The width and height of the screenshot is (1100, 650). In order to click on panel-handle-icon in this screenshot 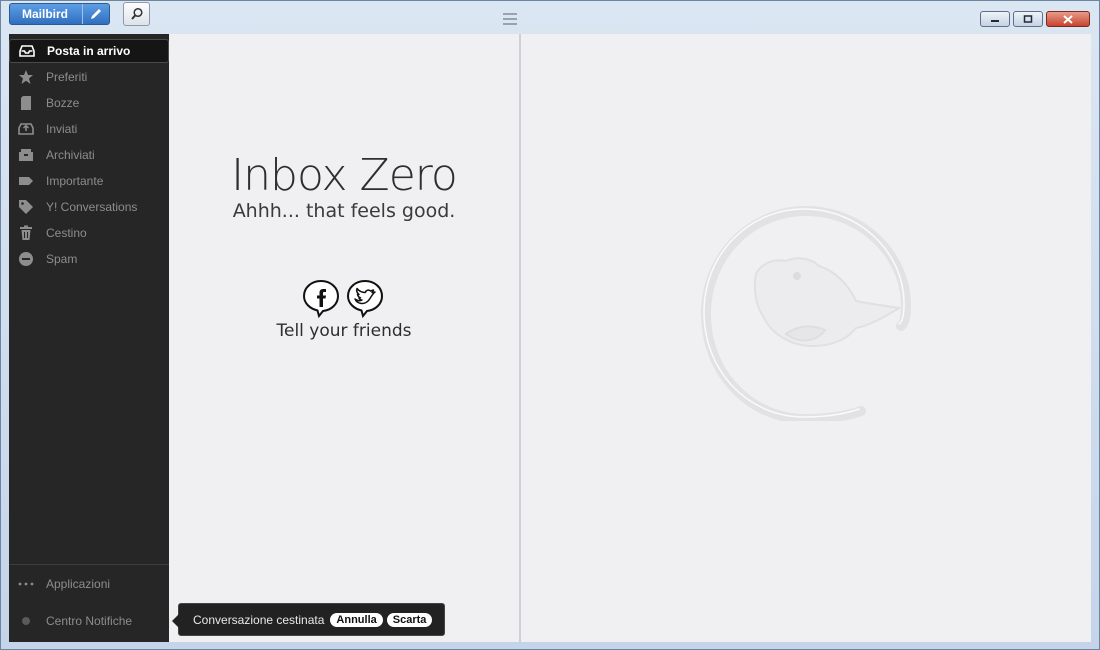, I will do `click(510, 19)`.